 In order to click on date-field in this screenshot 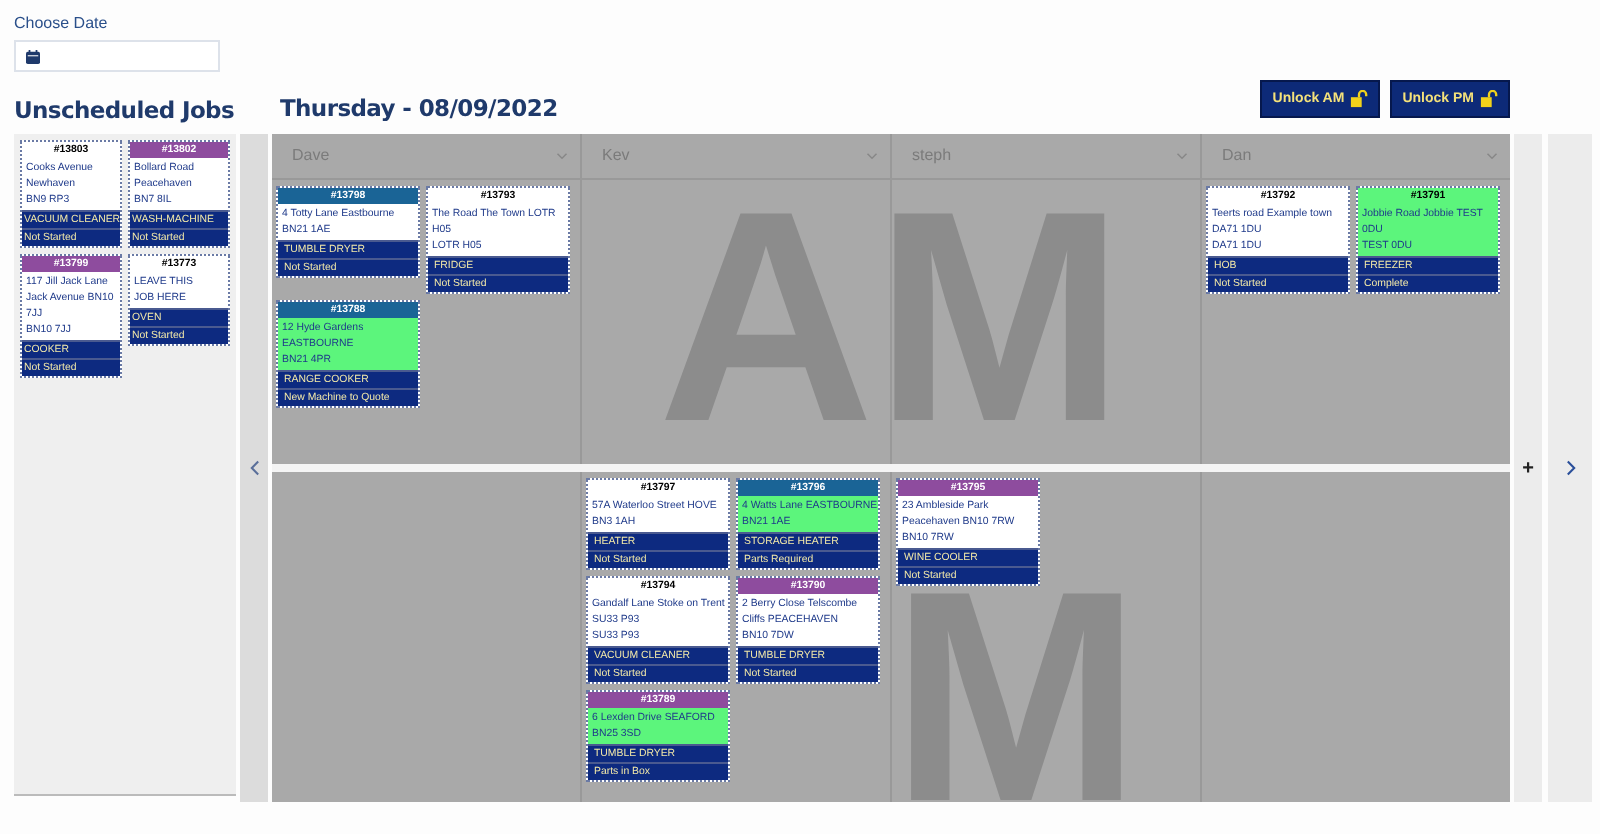, I will do `click(117, 56)`.